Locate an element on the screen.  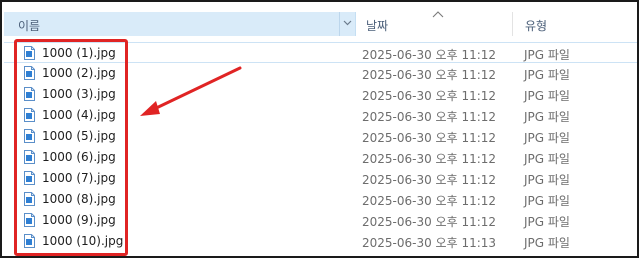
column-divider is located at coordinates (512, 24).